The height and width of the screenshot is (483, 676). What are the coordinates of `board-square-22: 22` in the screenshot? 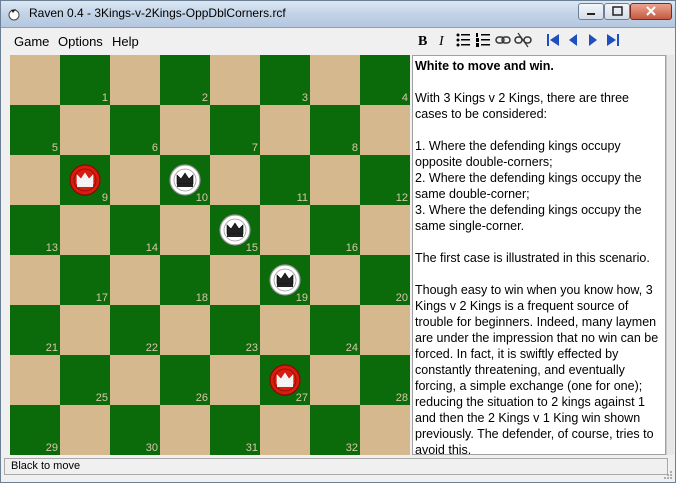 It's located at (135, 330).